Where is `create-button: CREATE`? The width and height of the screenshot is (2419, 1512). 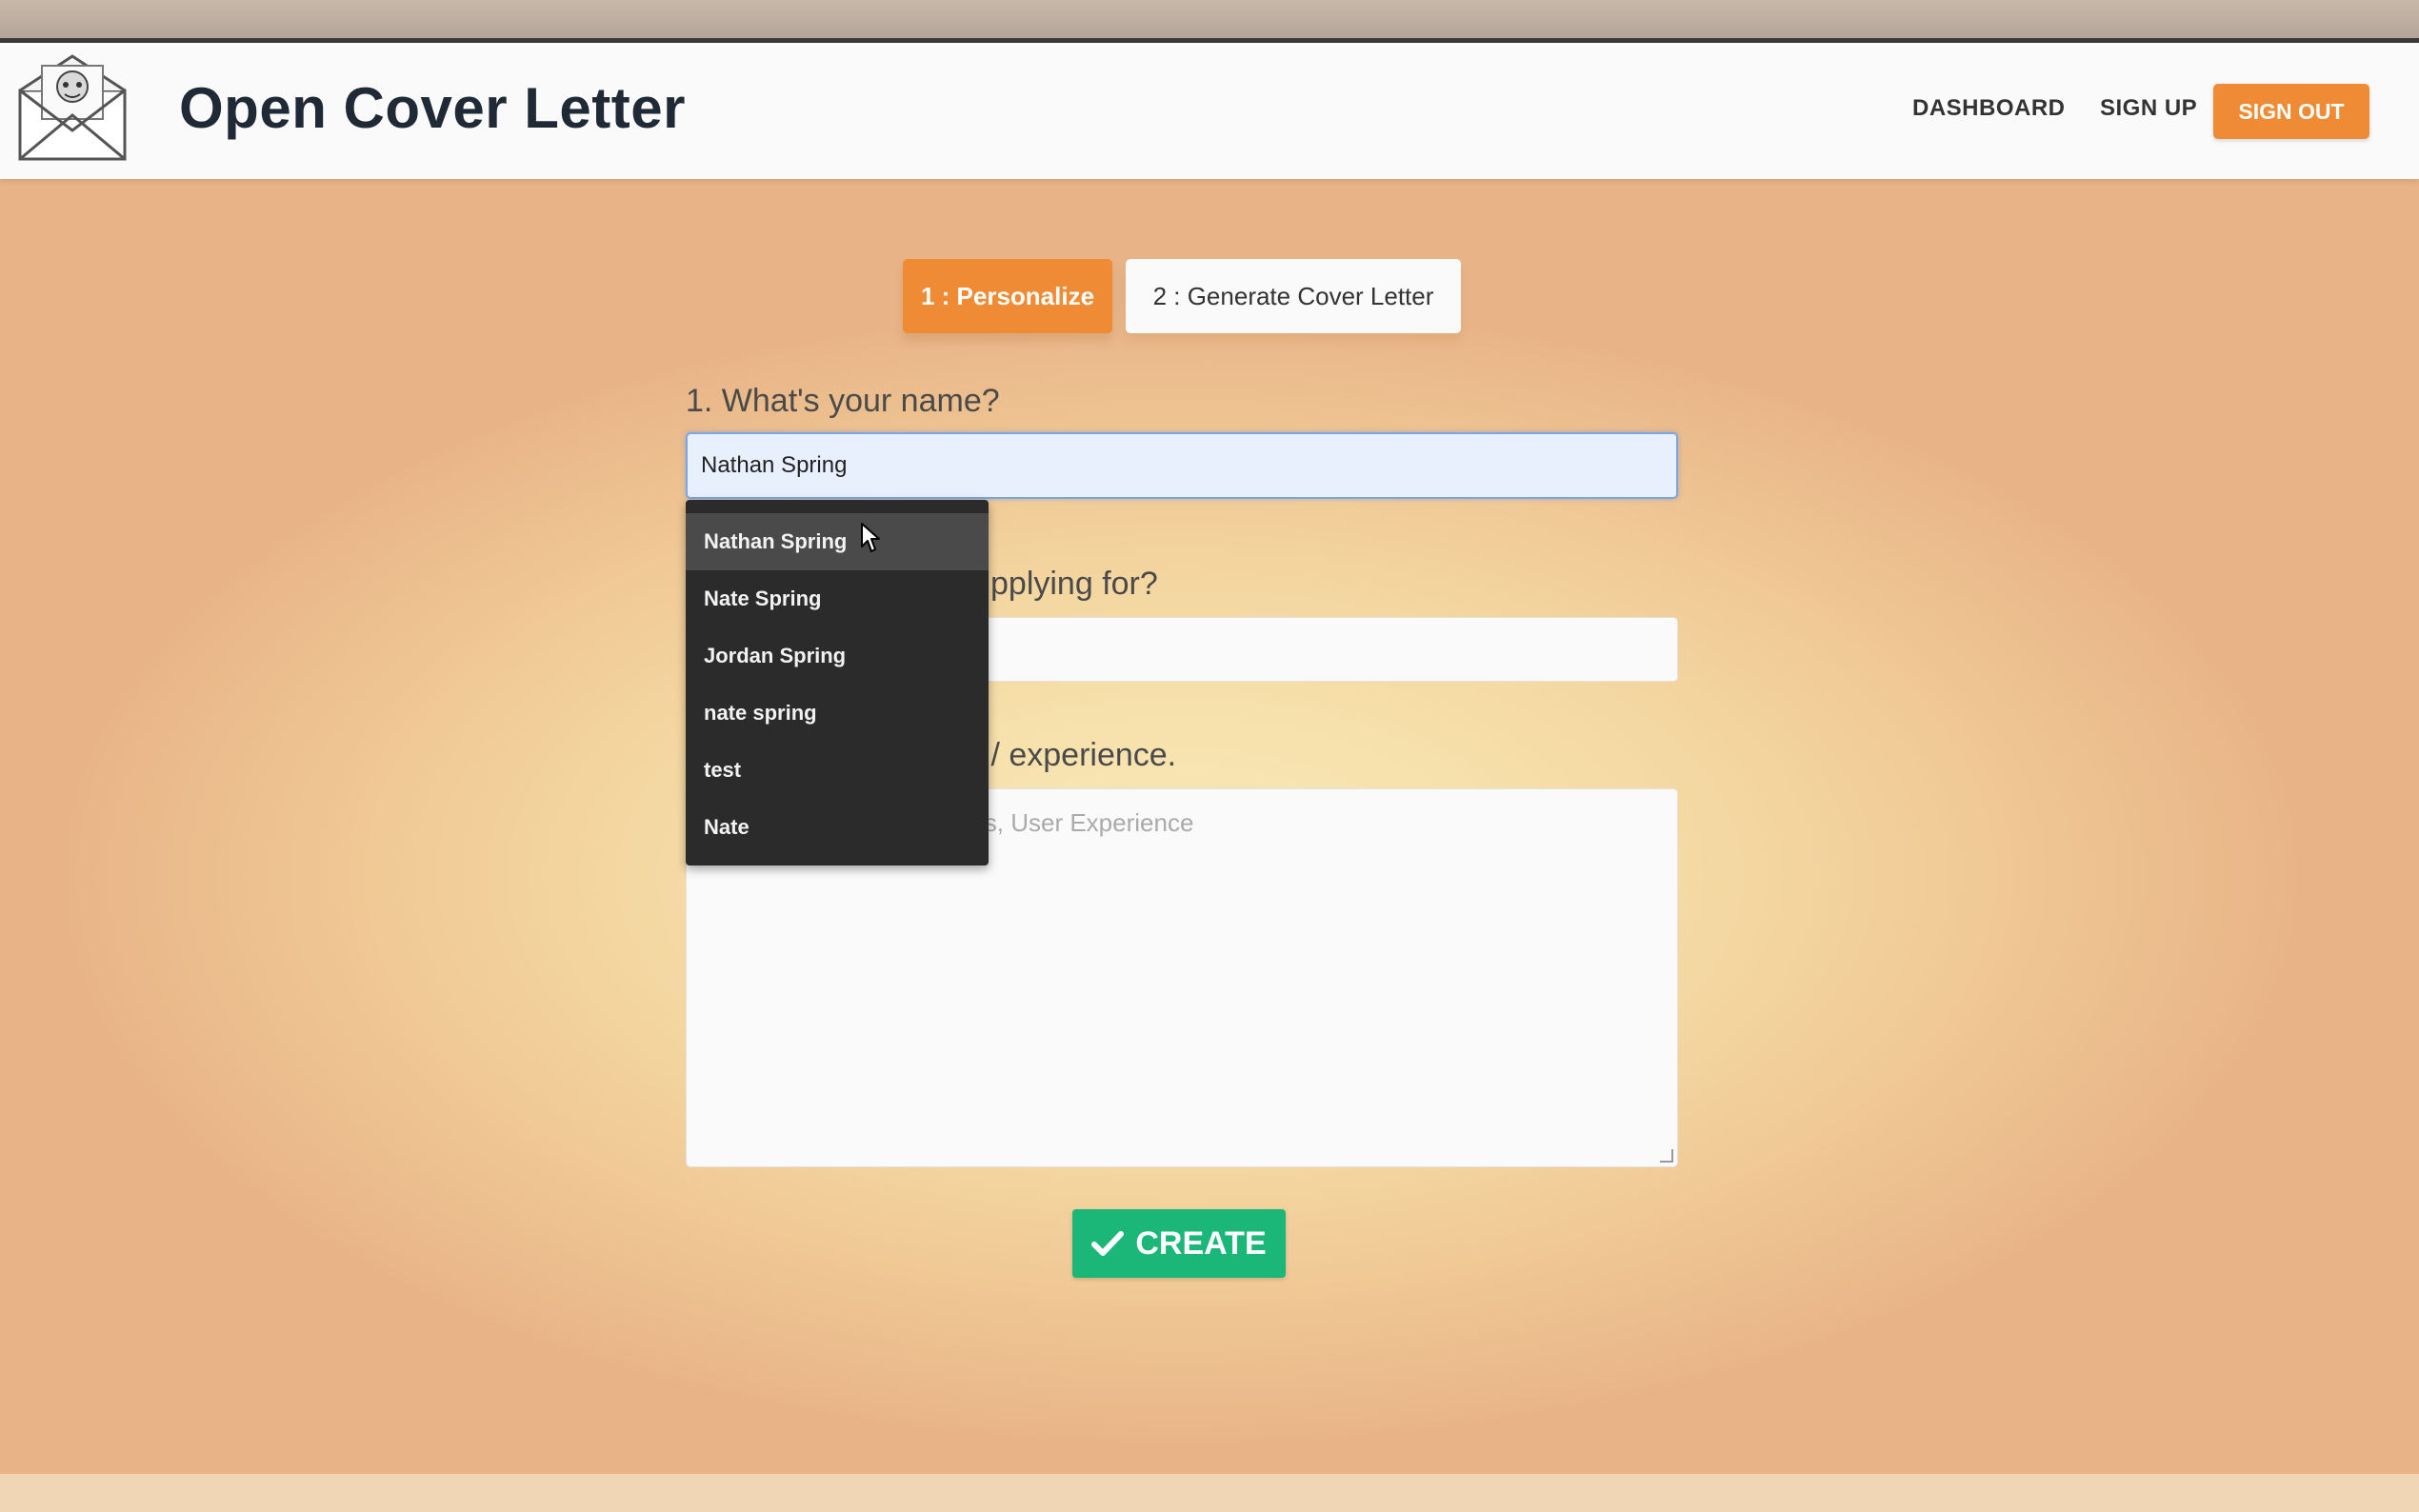
create-button: CREATE is located at coordinates (1179, 1243).